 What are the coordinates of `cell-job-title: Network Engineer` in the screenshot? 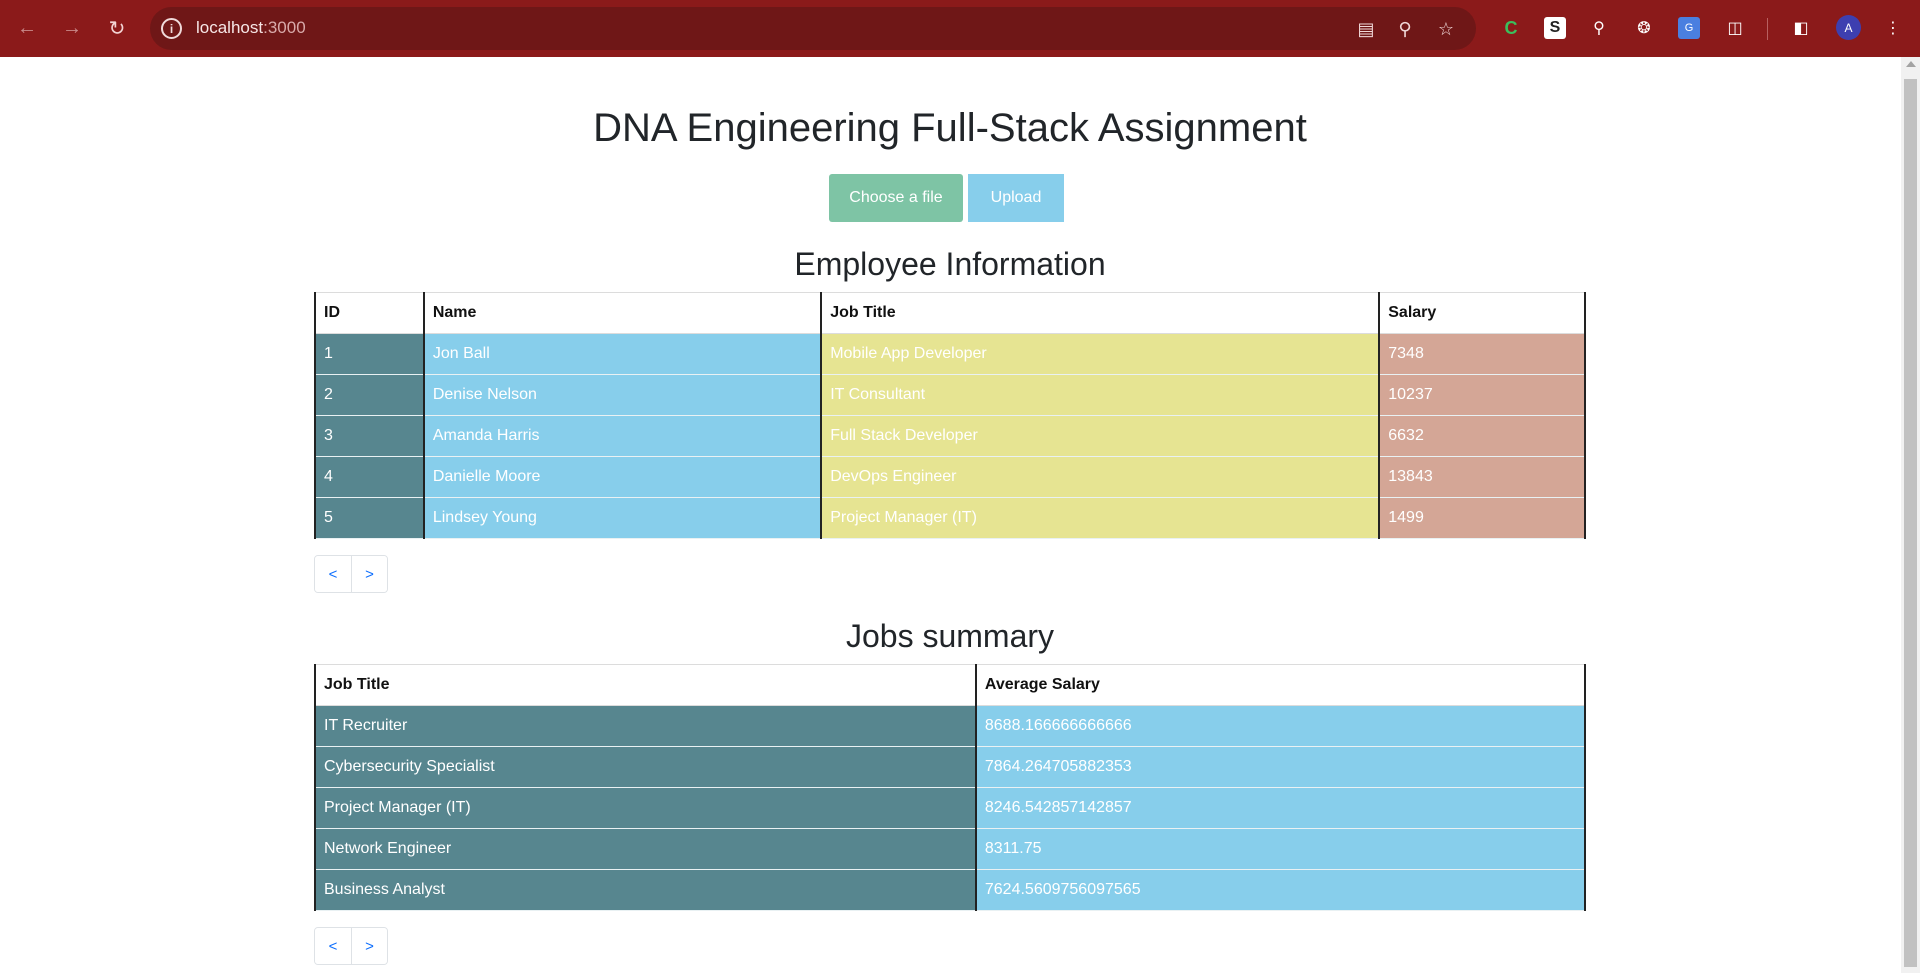 It's located at (645, 849).